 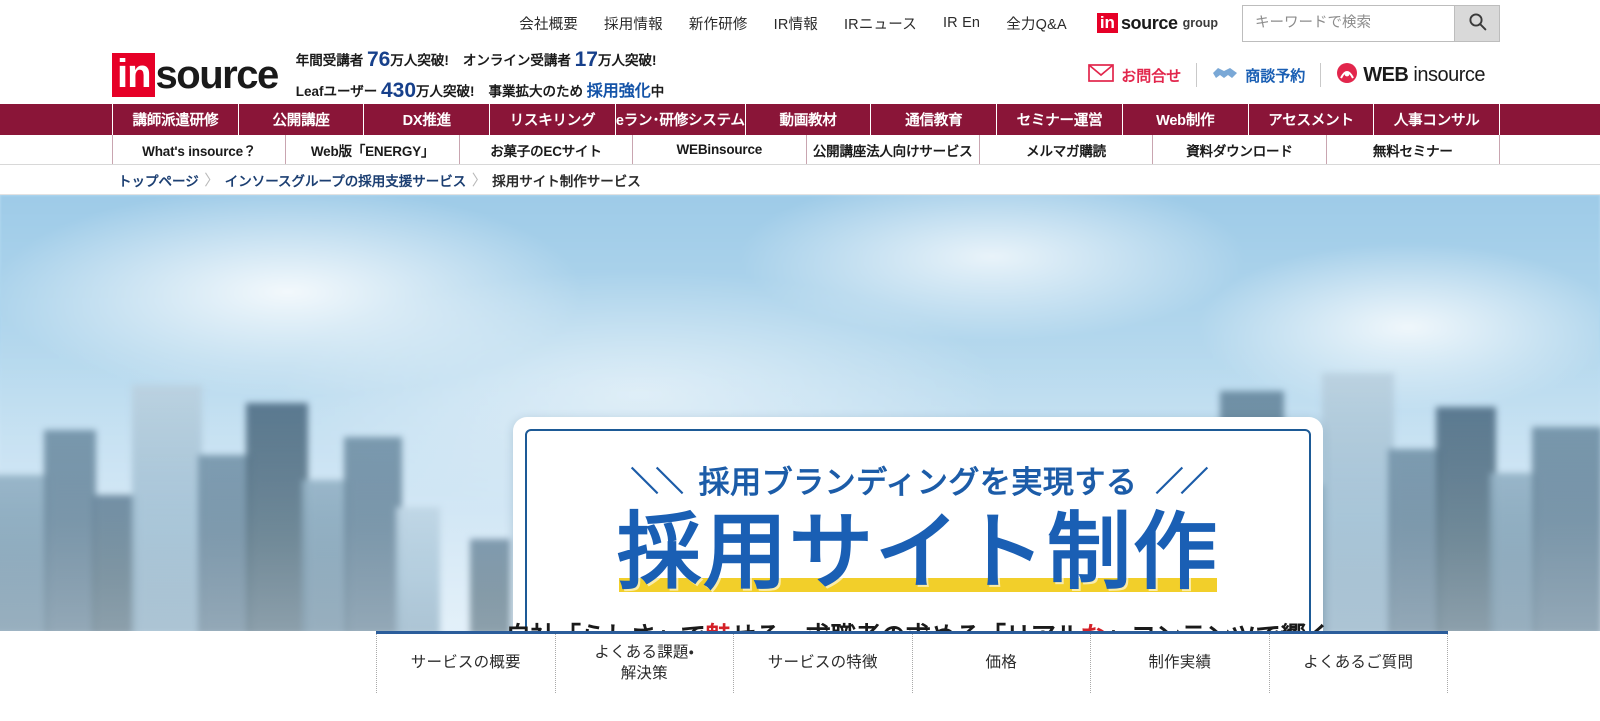 What do you see at coordinates (1410, 75) in the screenshot?
I see `webinsource-button: WEB insource` at bounding box center [1410, 75].